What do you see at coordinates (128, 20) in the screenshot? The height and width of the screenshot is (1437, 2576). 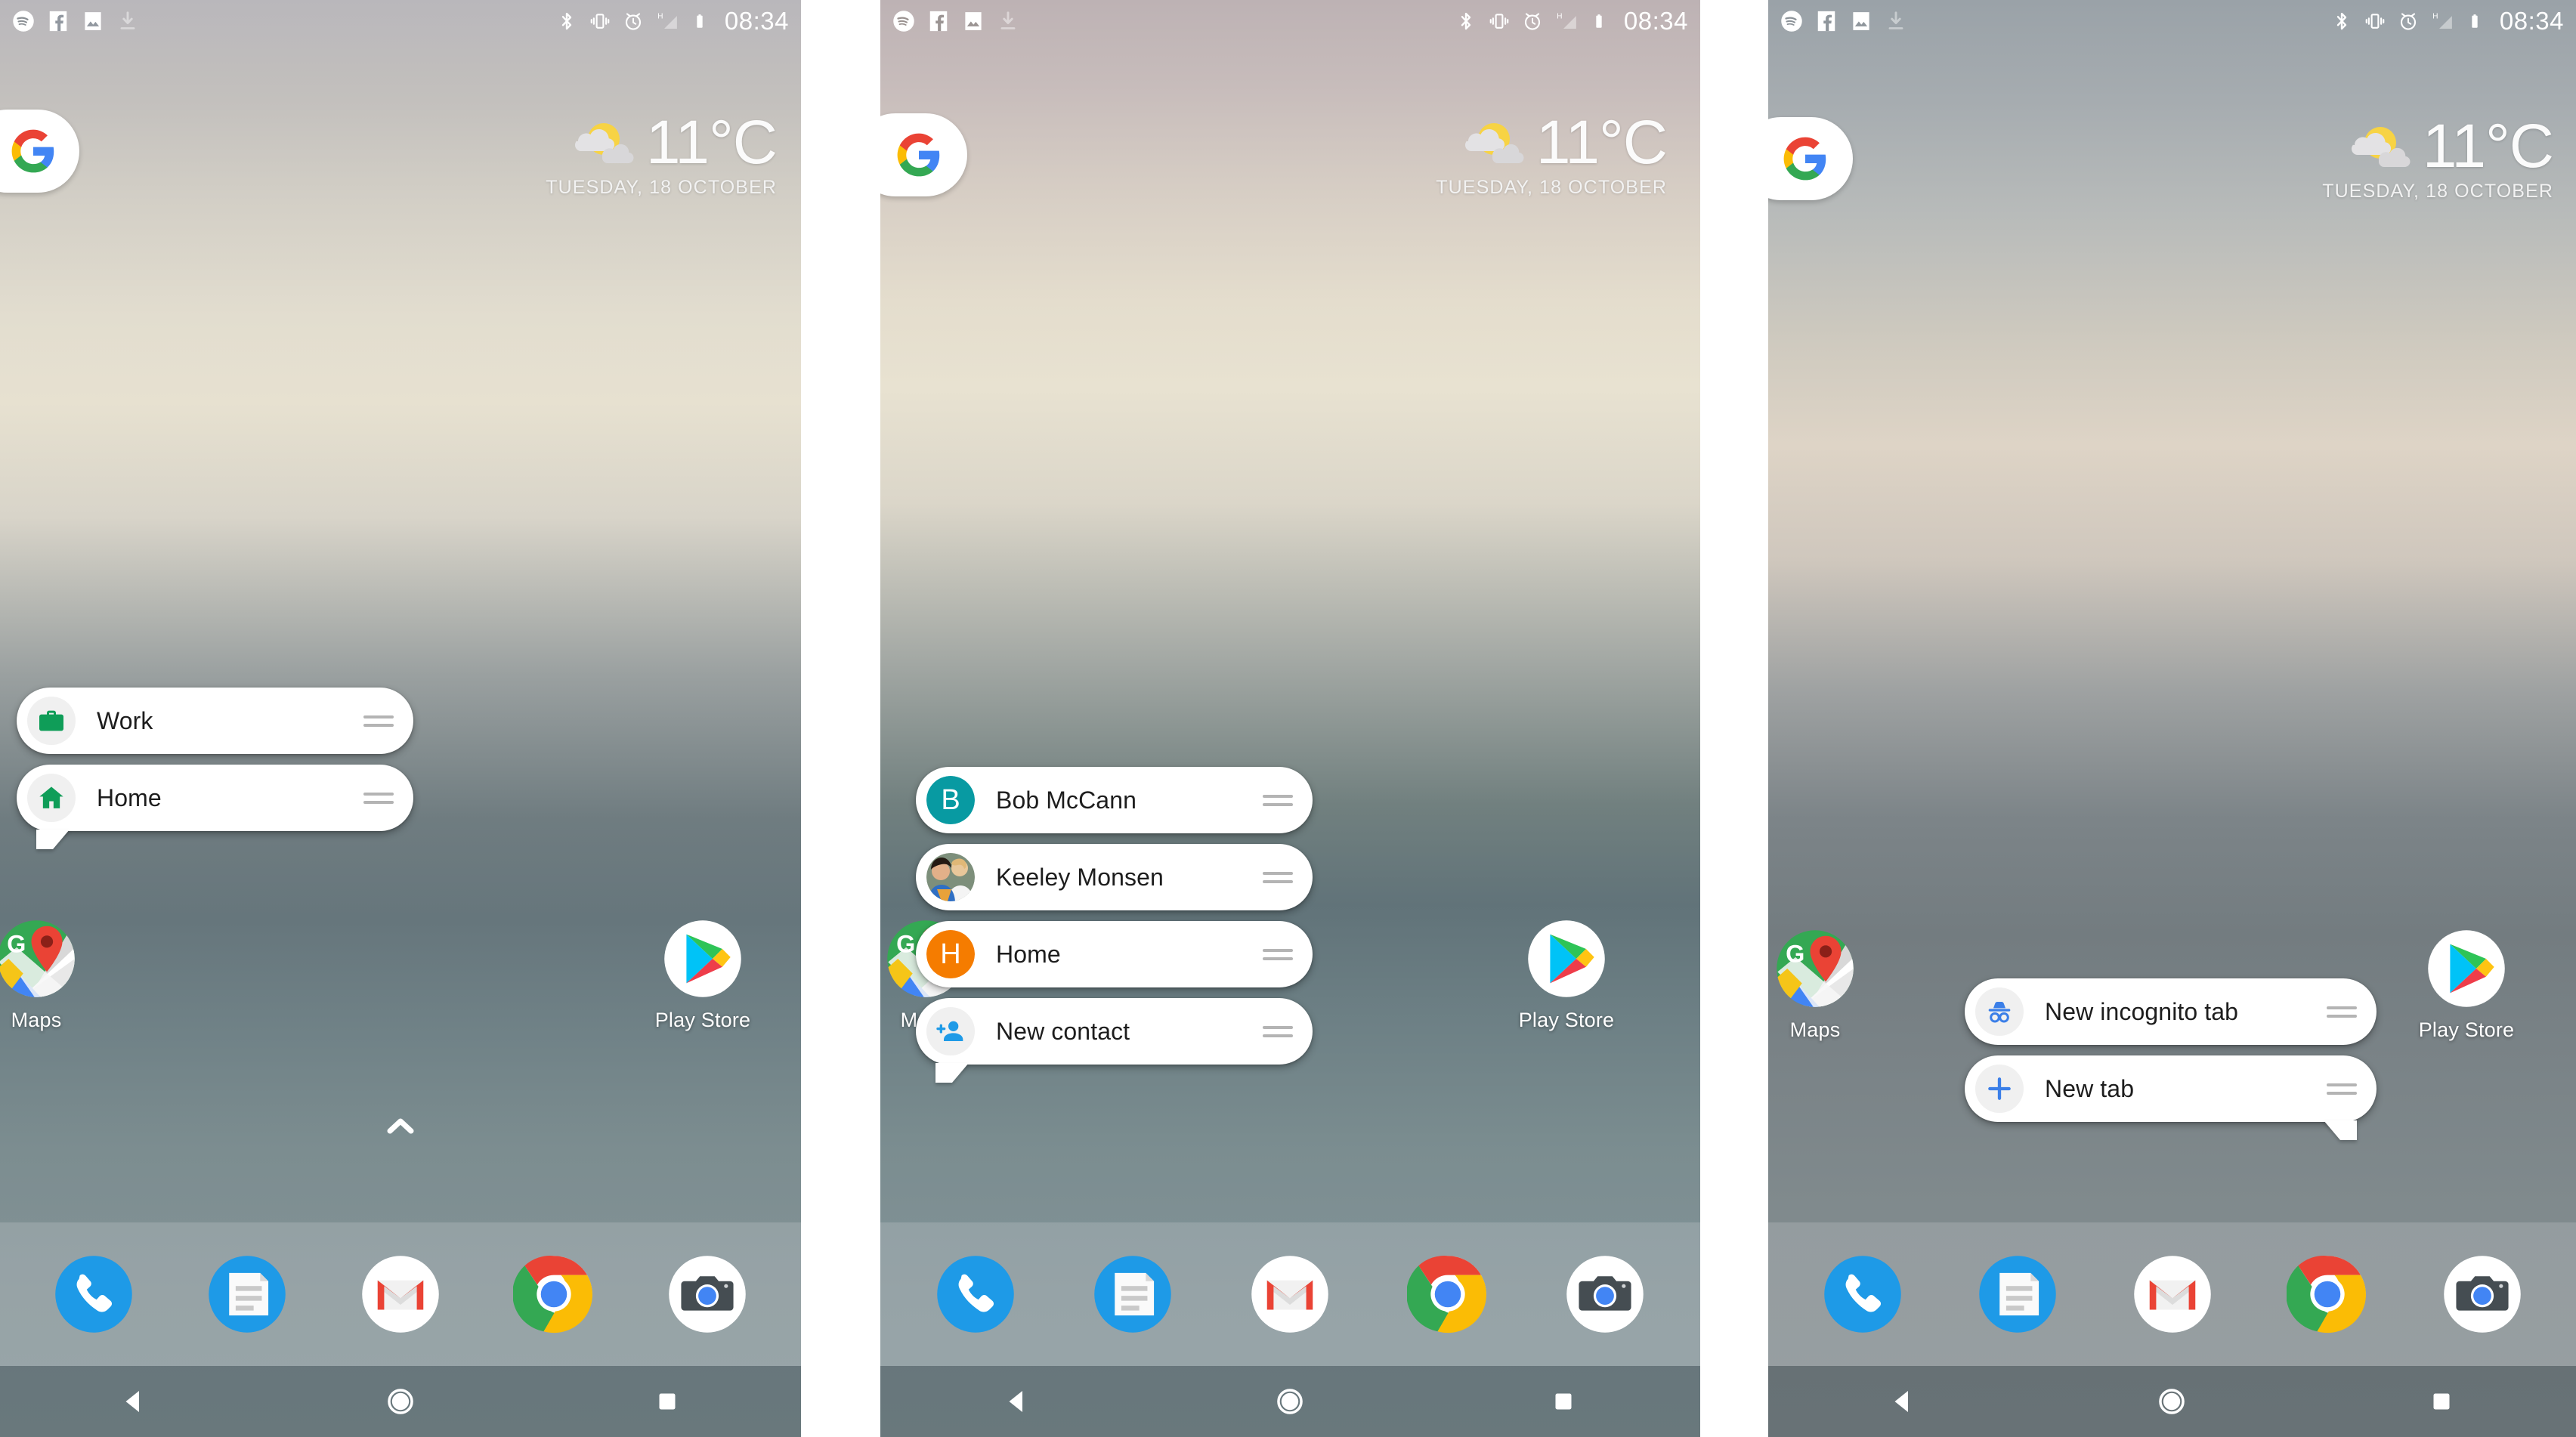 I see `download-icon` at bounding box center [128, 20].